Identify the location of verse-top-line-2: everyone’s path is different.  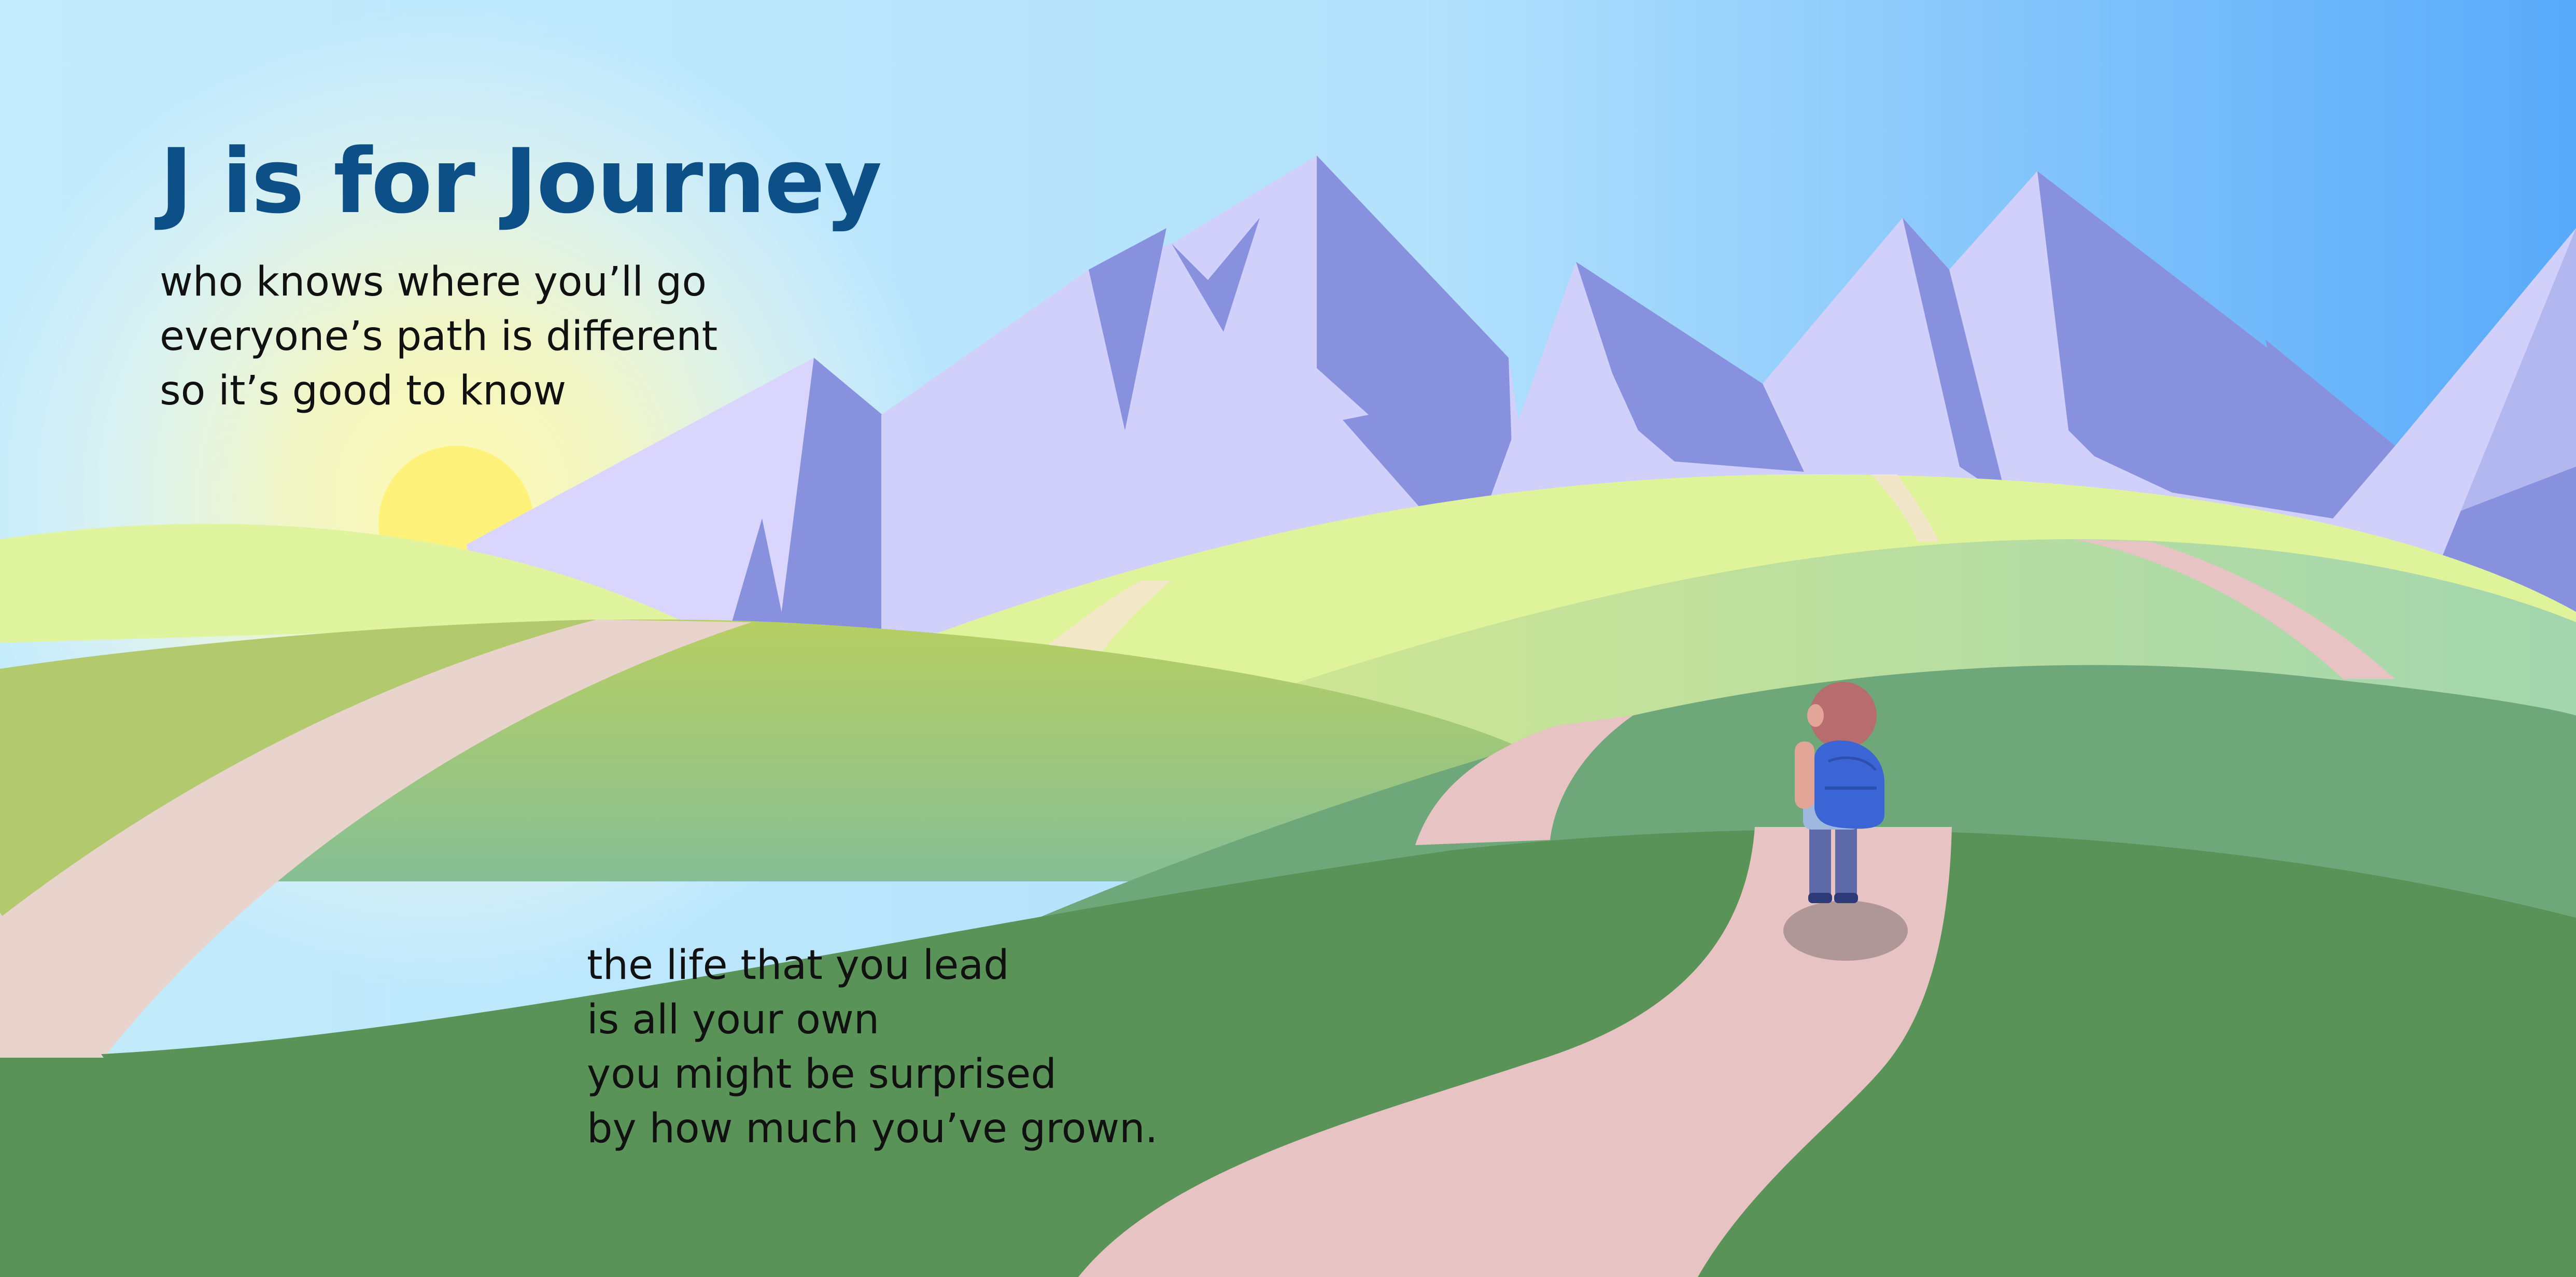
(439, 336).